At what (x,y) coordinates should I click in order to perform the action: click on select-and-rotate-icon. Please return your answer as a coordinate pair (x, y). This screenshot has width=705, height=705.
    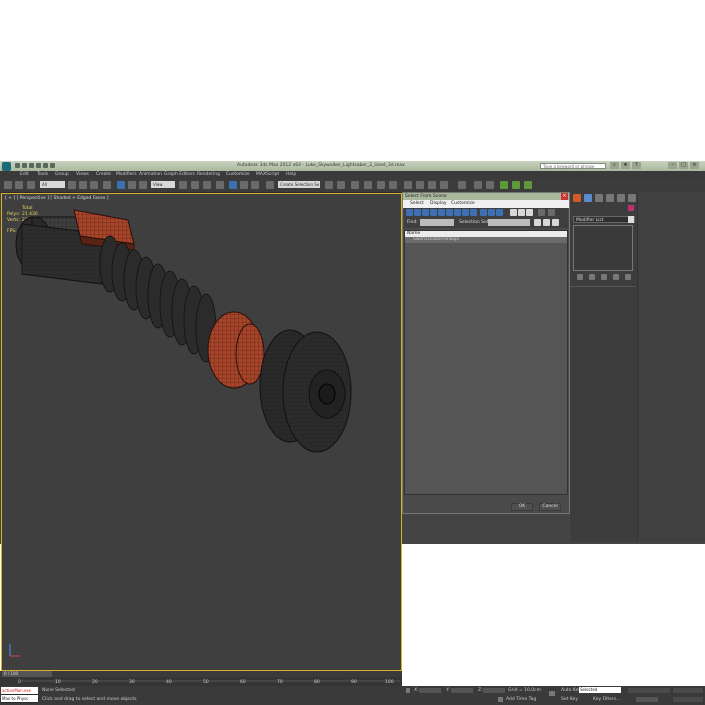
    Looking at the image, I should click on (132, 185).